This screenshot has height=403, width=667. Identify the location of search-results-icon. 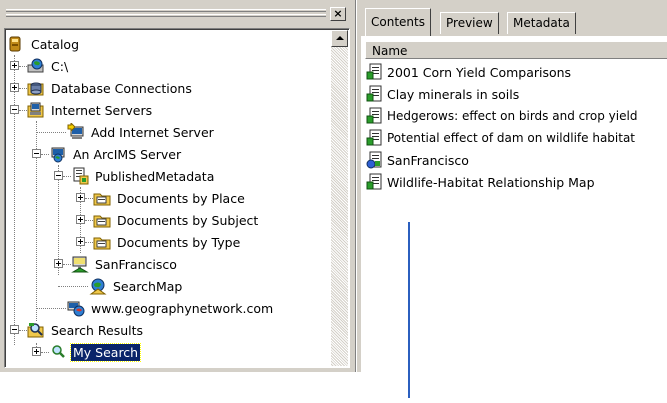
(36, 330).